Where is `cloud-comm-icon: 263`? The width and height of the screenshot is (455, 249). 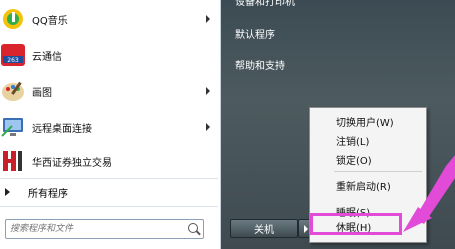
cloud-comm-icon: 263 is located at coordinates (13, 55).